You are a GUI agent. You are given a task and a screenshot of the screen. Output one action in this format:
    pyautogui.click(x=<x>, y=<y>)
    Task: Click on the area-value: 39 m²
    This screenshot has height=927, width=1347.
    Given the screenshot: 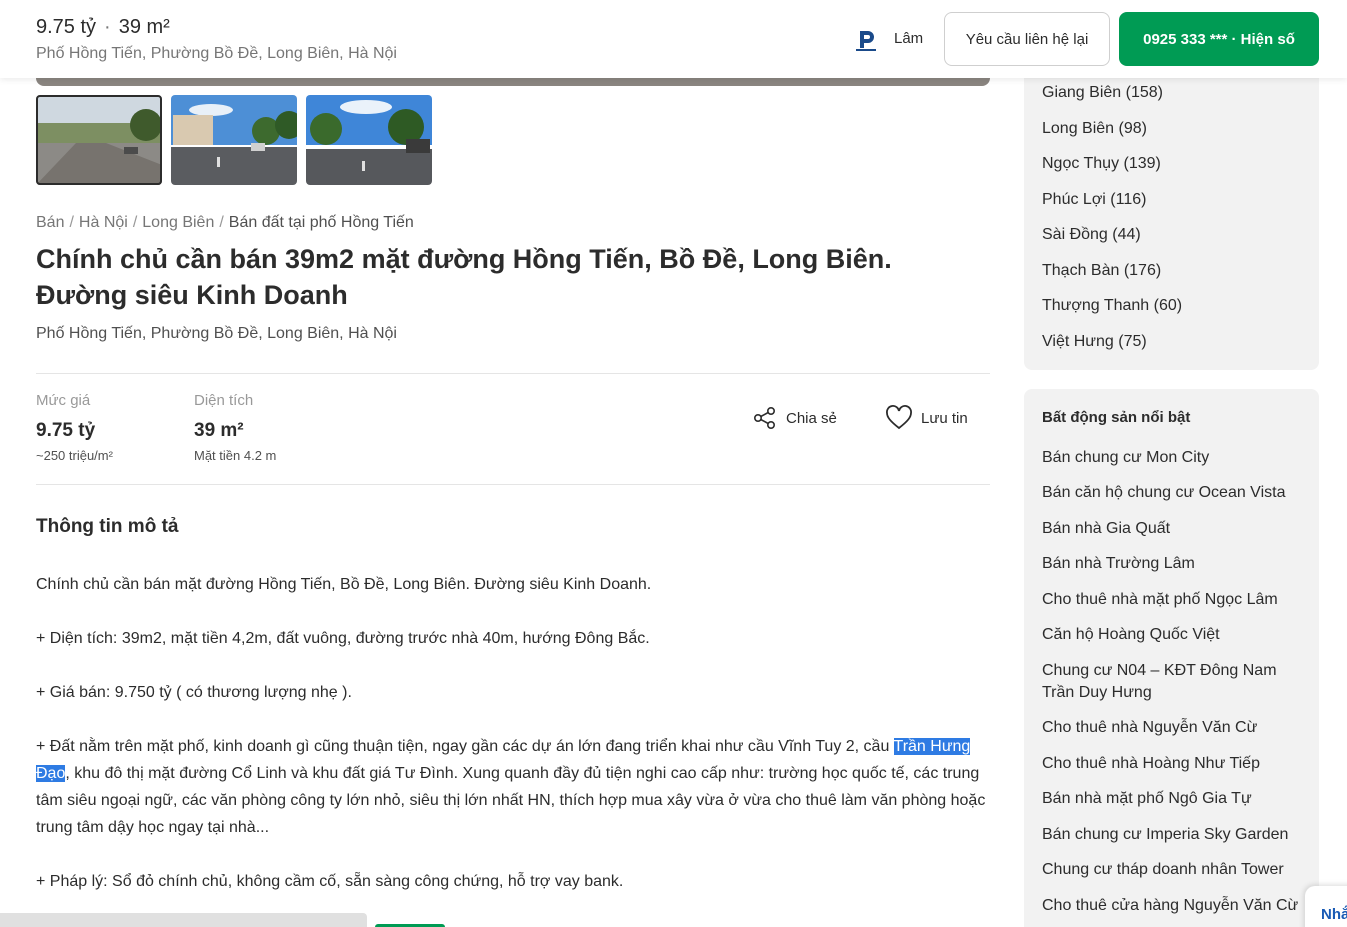 What is the action you would take?
    pyautogui.click(x=219, y=430)
    